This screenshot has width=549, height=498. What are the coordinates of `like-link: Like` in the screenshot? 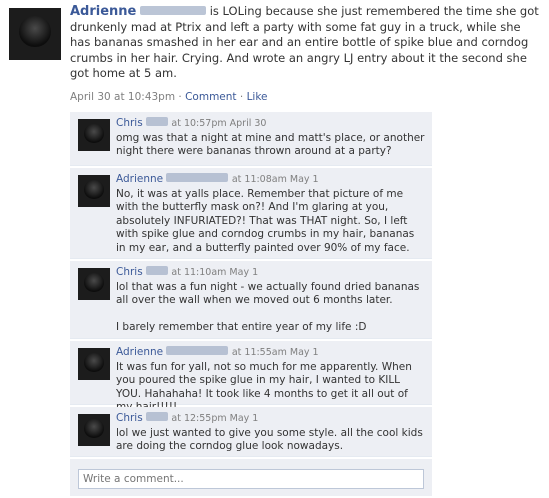 It's located at (257, 97).